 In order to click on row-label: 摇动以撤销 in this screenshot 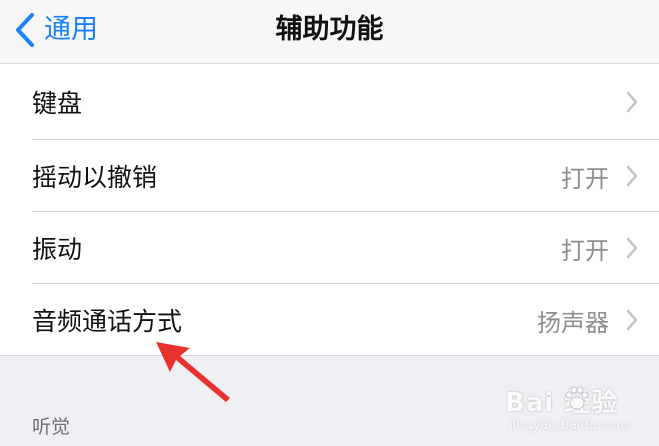, I will do `click(95, 177)`.